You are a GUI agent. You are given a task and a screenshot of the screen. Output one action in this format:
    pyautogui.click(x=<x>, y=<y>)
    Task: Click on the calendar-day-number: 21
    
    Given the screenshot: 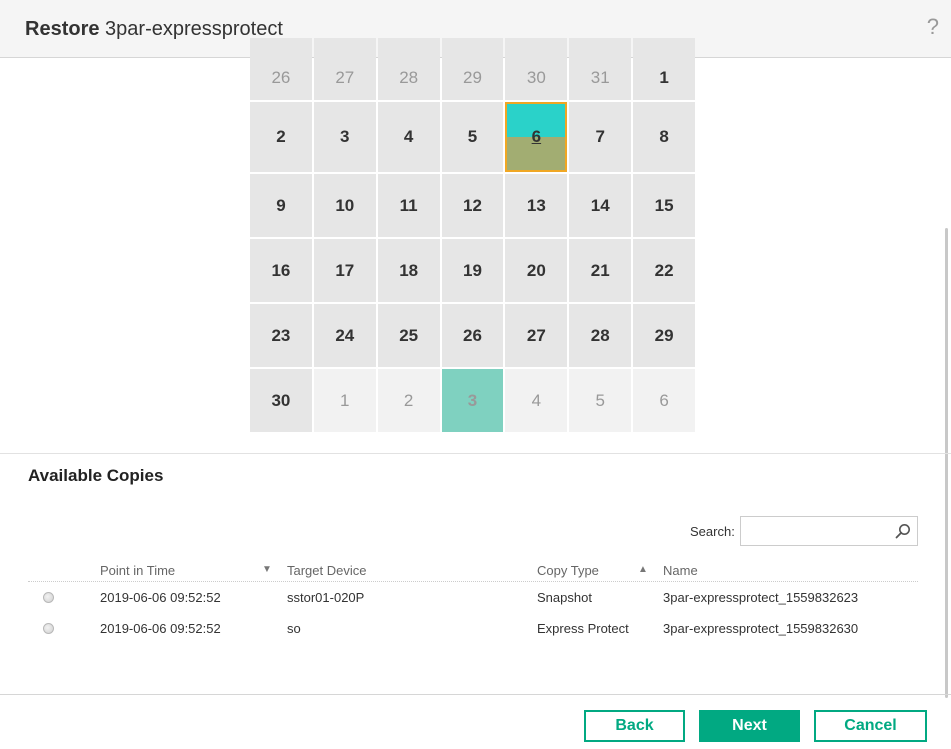 What is the action you would take?
    pyautogui.click(x=600, y=270)
    